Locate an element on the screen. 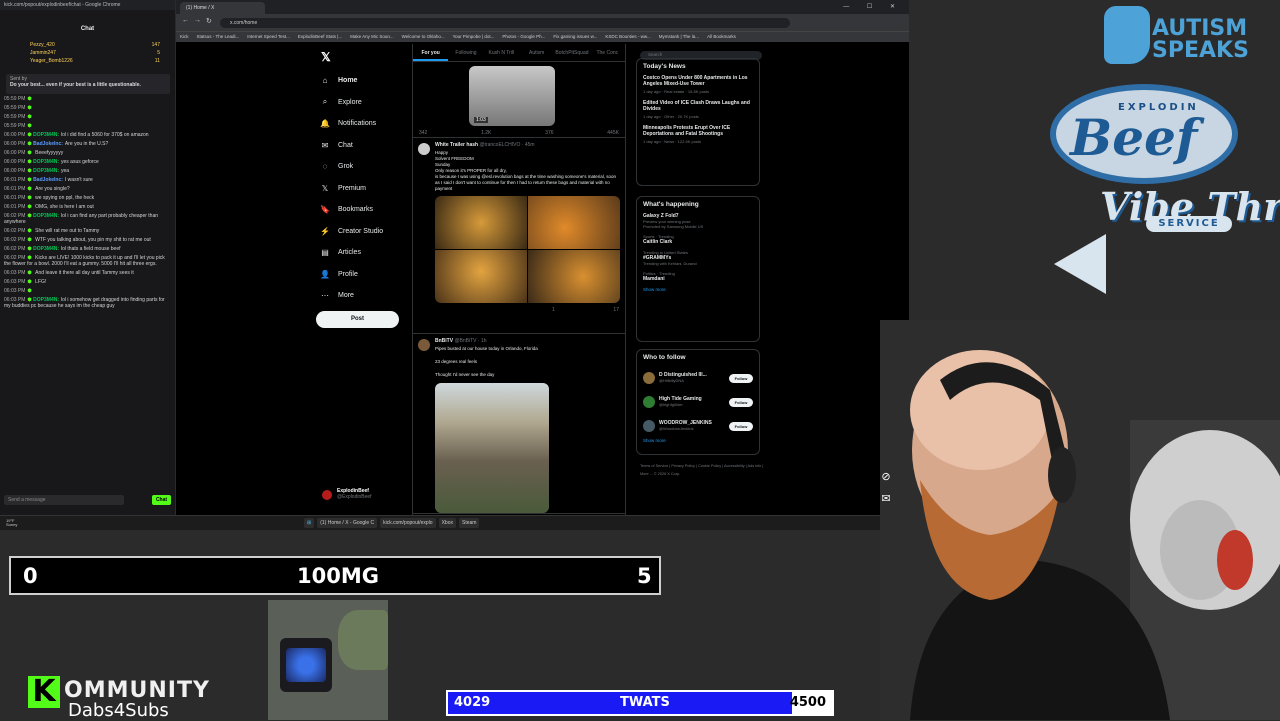 This screenshot has width=1280, height=721. show-more-trends: Show more is located at coordinates (698, 289).